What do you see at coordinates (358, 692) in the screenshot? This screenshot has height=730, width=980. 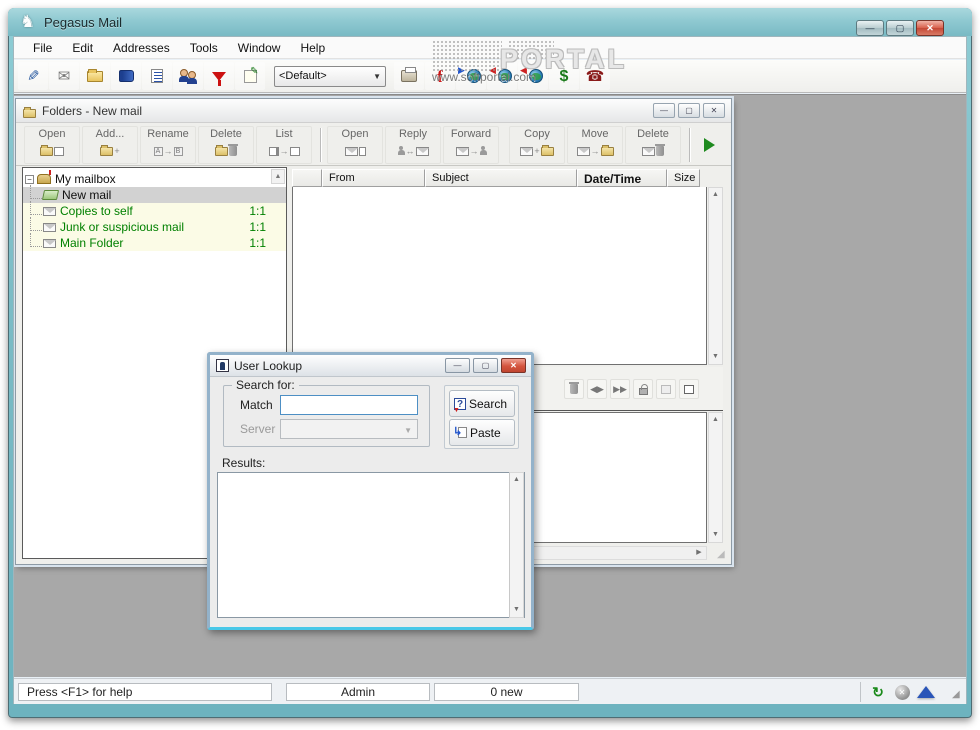 I see `status-user: Admin` at bounding box center [358, 692].